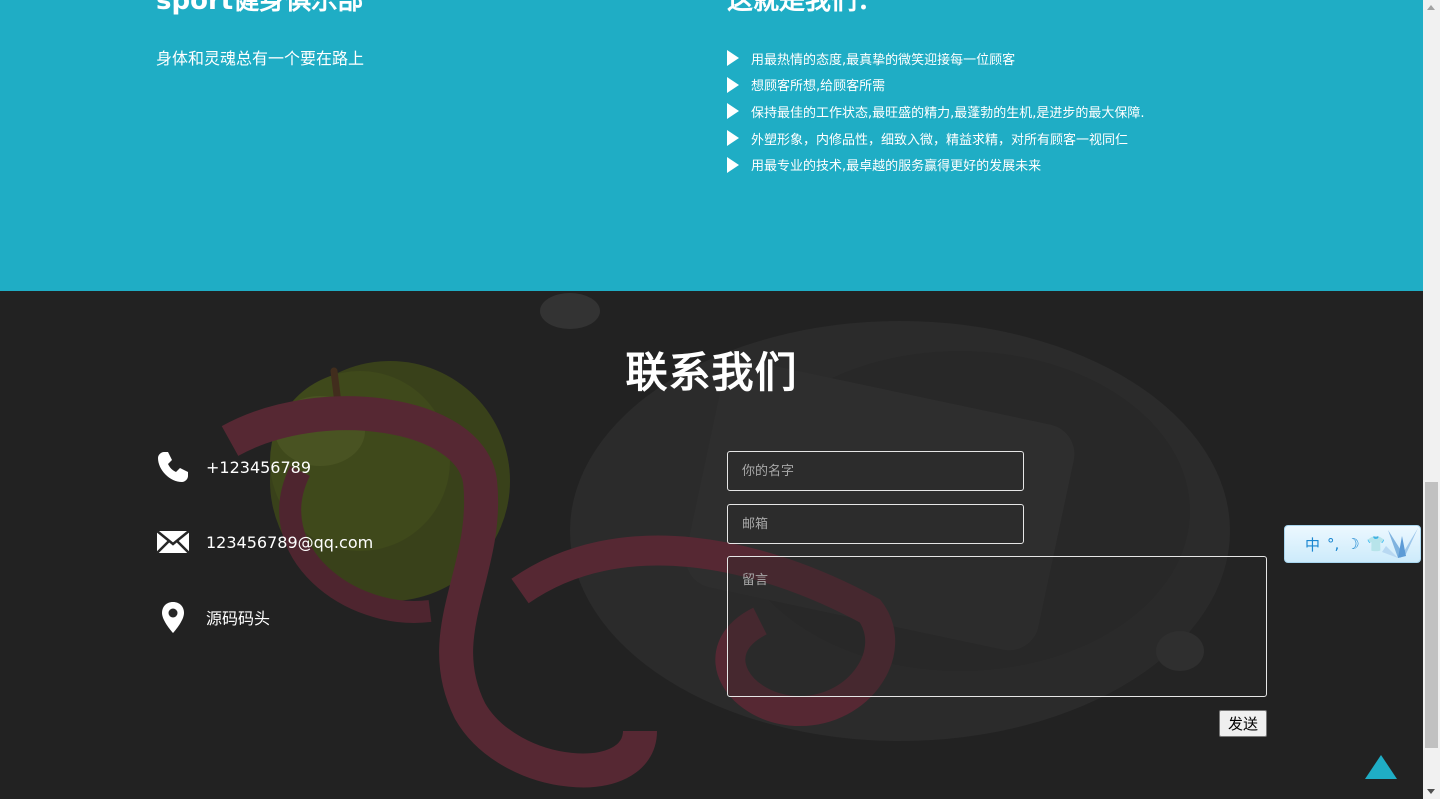  Describe the element at coordinates (173, 542) in the screenshot. I see `mail-icon` at that location.